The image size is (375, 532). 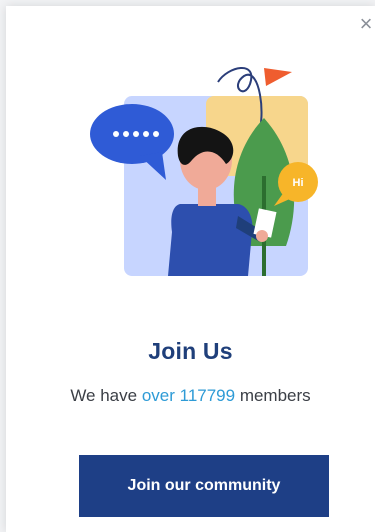 What do you see at coordinates (278, 77) in the screenshot?
I see `paper-plane-icon` at bounding box center [278, 77].